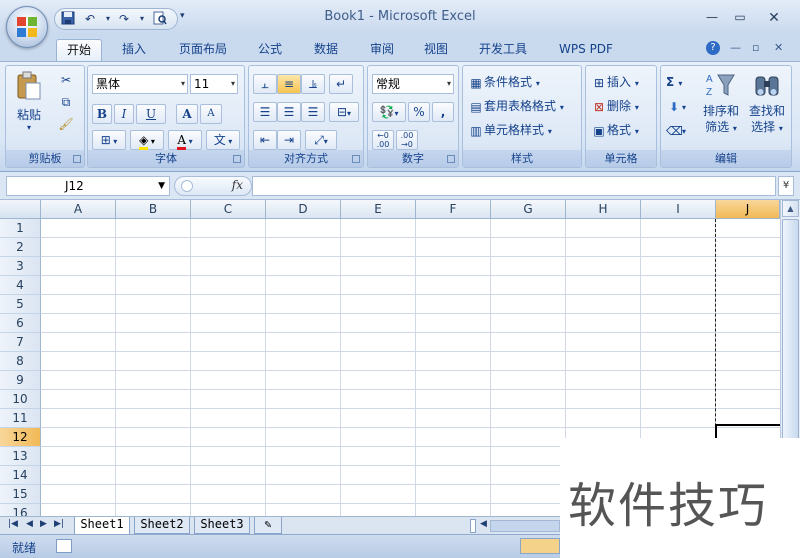  Describe the element at coordinates (20, 323) in the screenshot. I see `row-header-6: 6` at that location.